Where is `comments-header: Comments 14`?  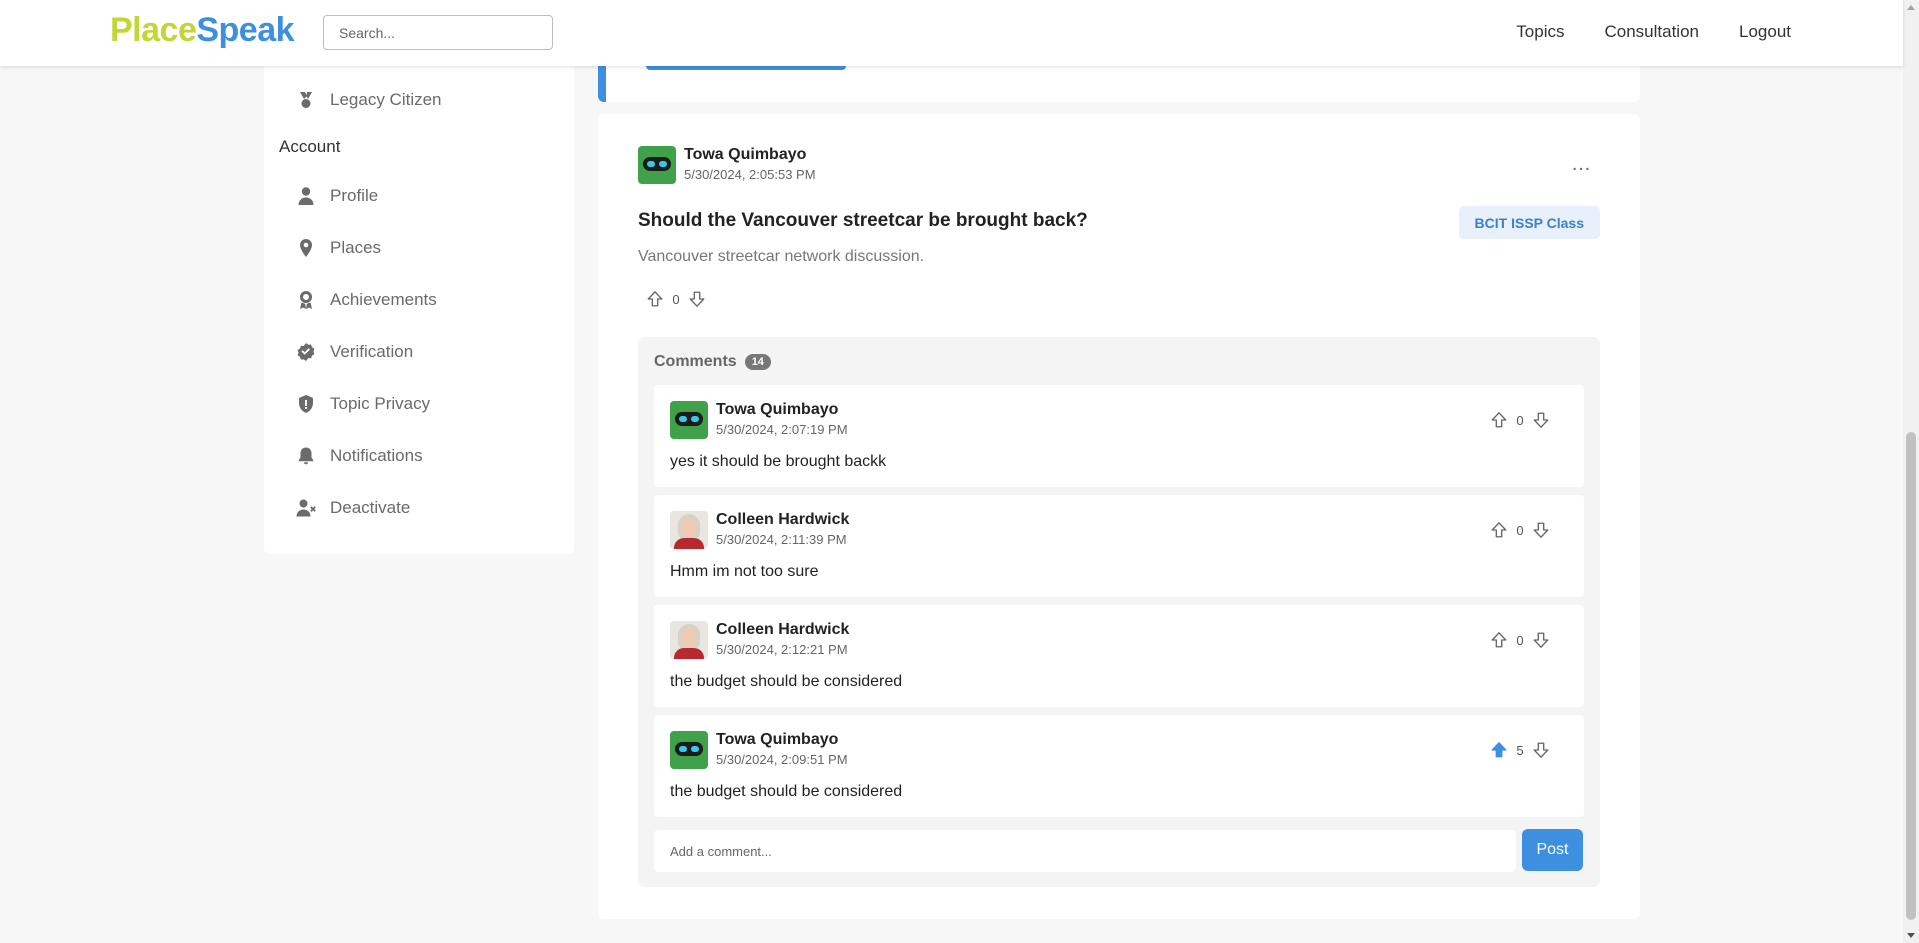
comments-header: Comments 14 is located at coordinates (712, 362).